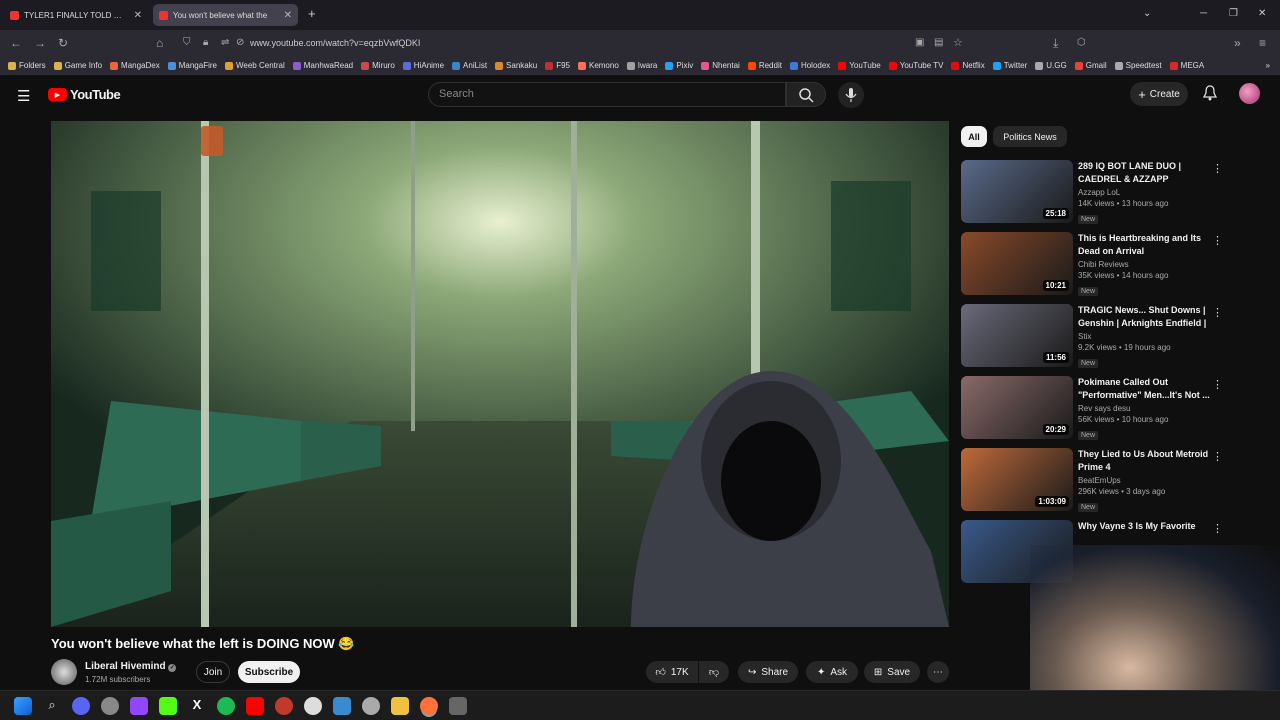 The width and height of the screenshot is (1280, 720). What do you see at coordinates (1145, 480) in the screenshot?
I see `recommendation-channel: BeatEmUps` at bounding box center [1145, 480].